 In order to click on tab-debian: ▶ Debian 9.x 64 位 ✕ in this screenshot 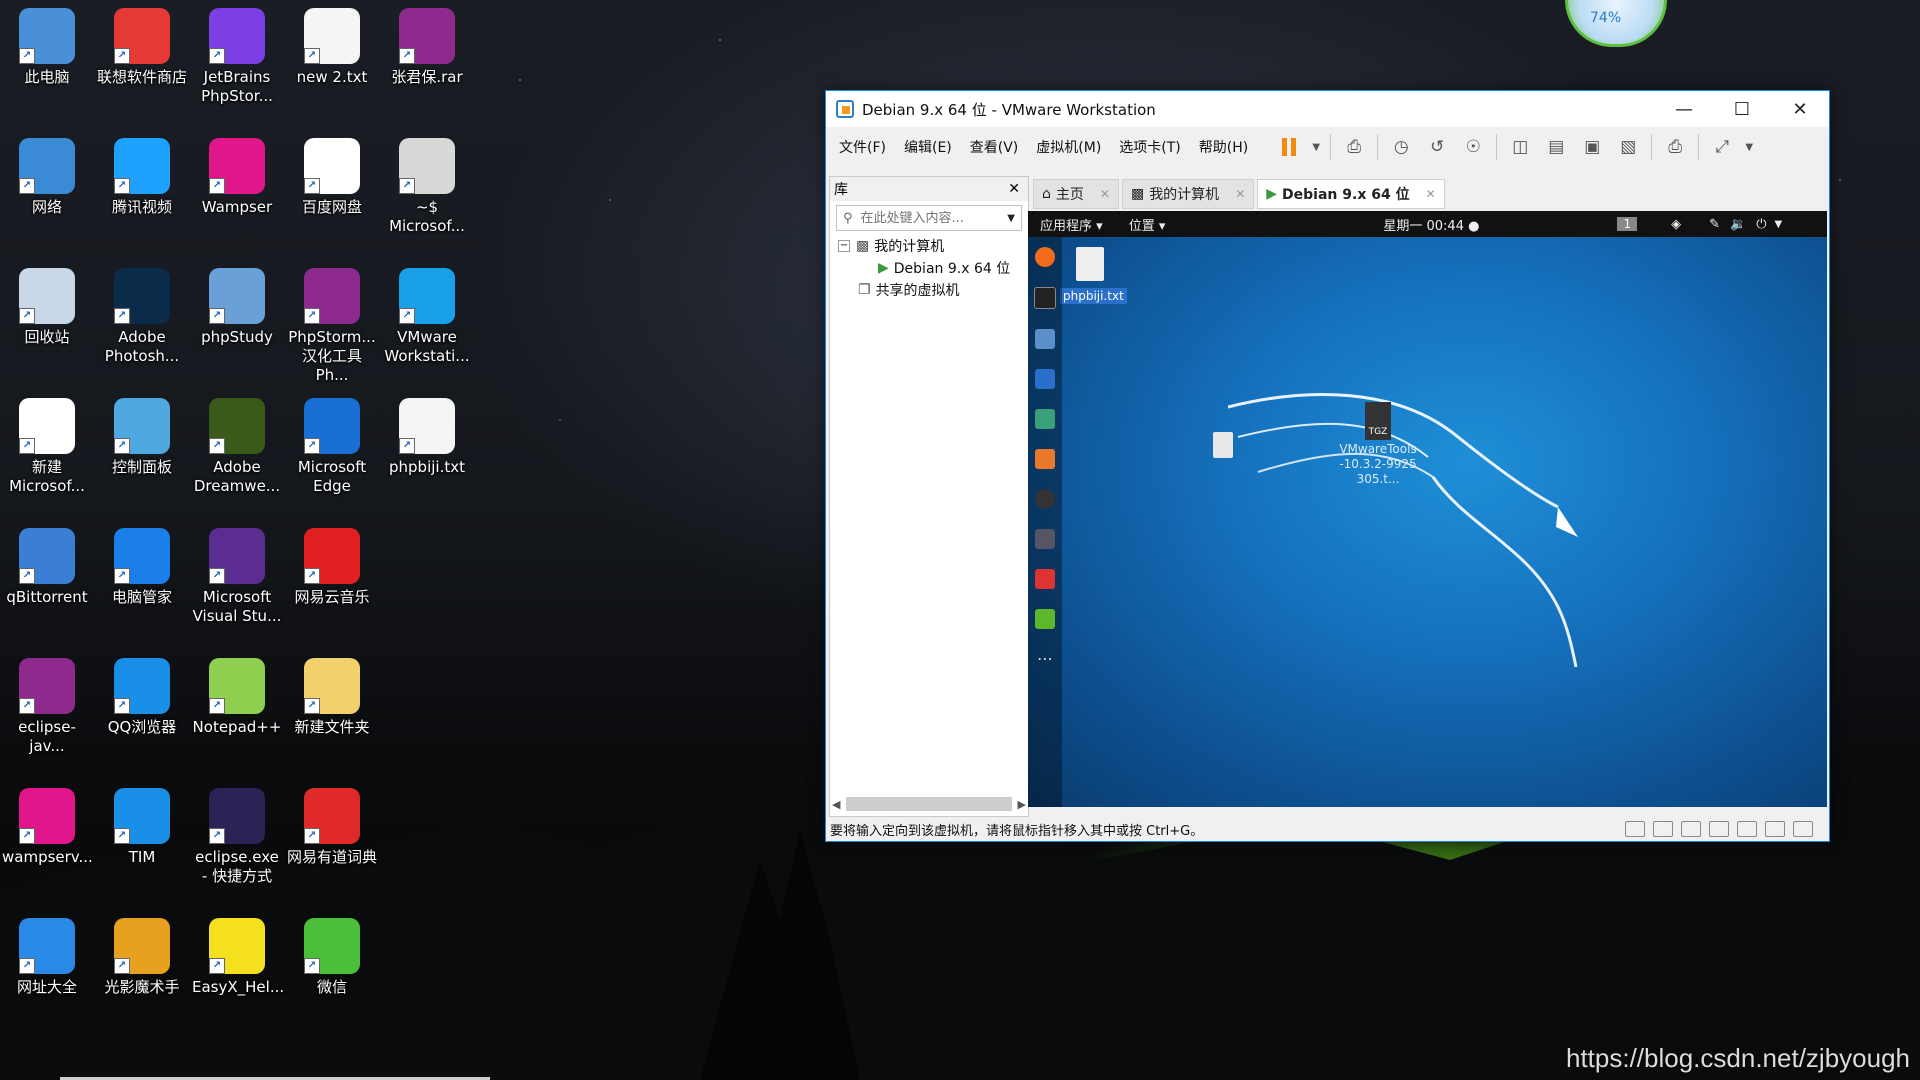, I will do `click(1351, 194)`.